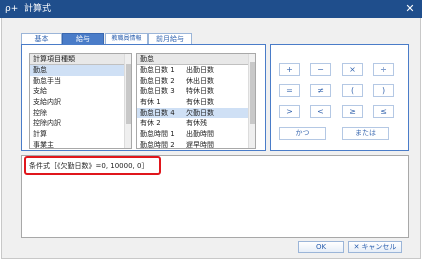 The height and width of the screenshot is (260, 422). I want to click on operator-panel: + − × ÷ = ≠ ( ) > < ≥ ≤ かつ または, so click(339, 97).